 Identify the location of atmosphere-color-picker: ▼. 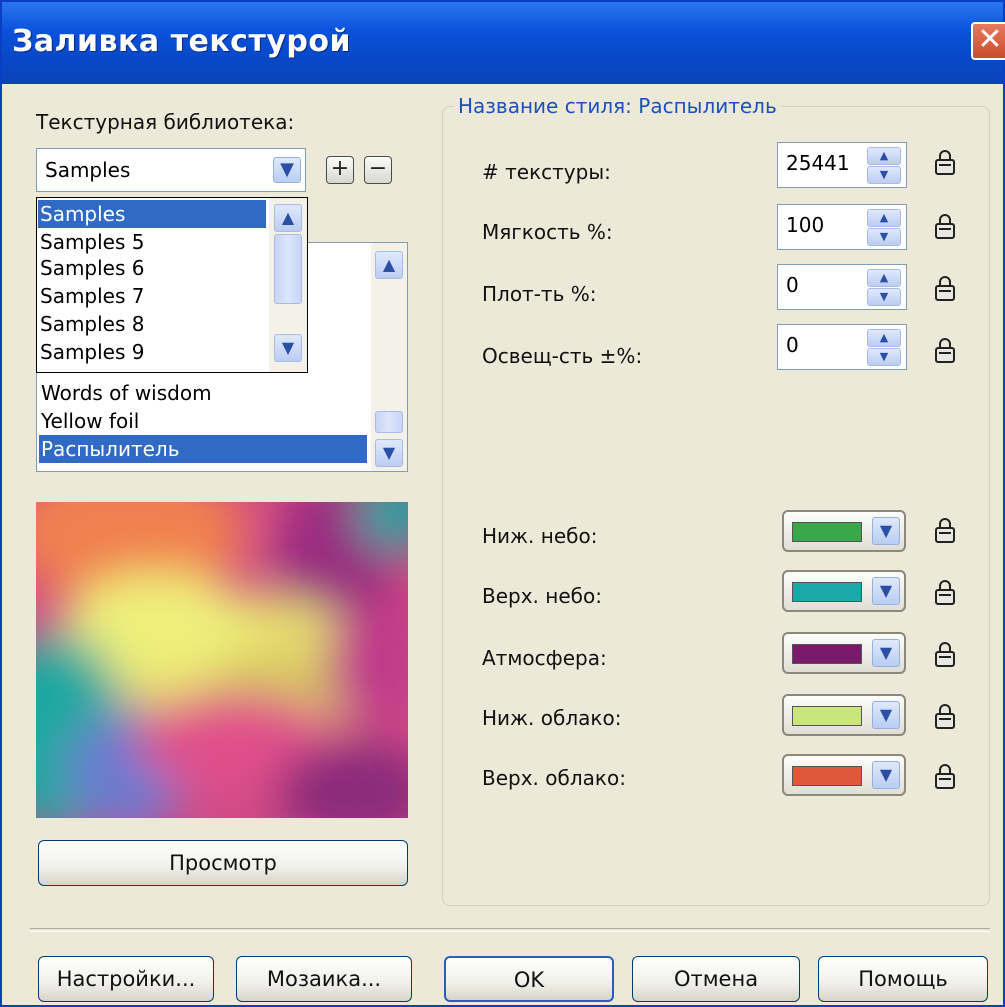
(844, 653).